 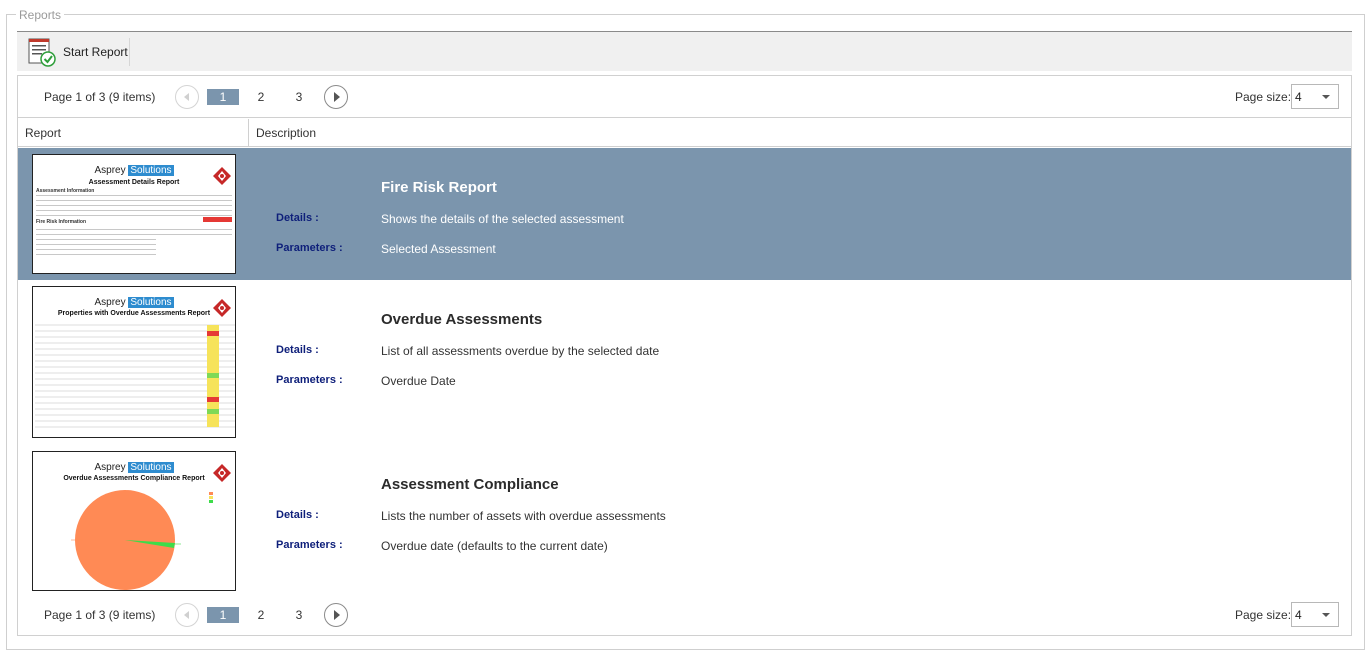 What do you see at coordinates (61, 222) in the screenshot?
I see `thumb-subheading: Fire Risk Information` at bounding box center [61, 222].